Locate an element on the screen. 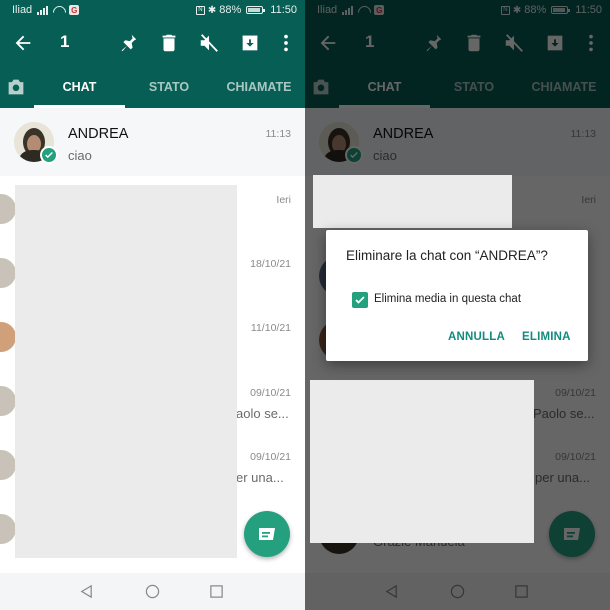 The height and width of the screenshot is (610, 610). delete-media-label: Elimina media in questa chat is located at coordinates (447, 299).